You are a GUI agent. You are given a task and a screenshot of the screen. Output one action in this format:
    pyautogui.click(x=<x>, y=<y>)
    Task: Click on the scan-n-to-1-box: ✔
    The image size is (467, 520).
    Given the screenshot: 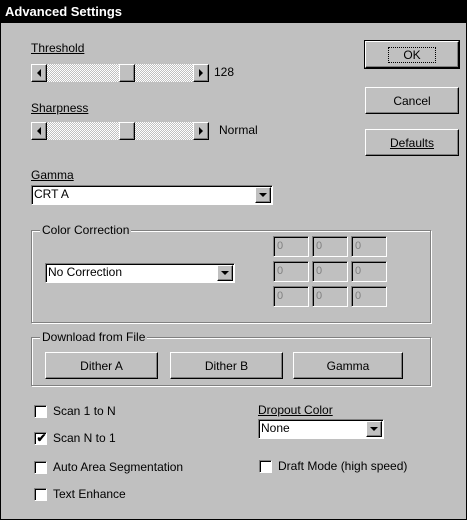 What is the action you would take?
    pyautogui.click(x=40, y=437)
    